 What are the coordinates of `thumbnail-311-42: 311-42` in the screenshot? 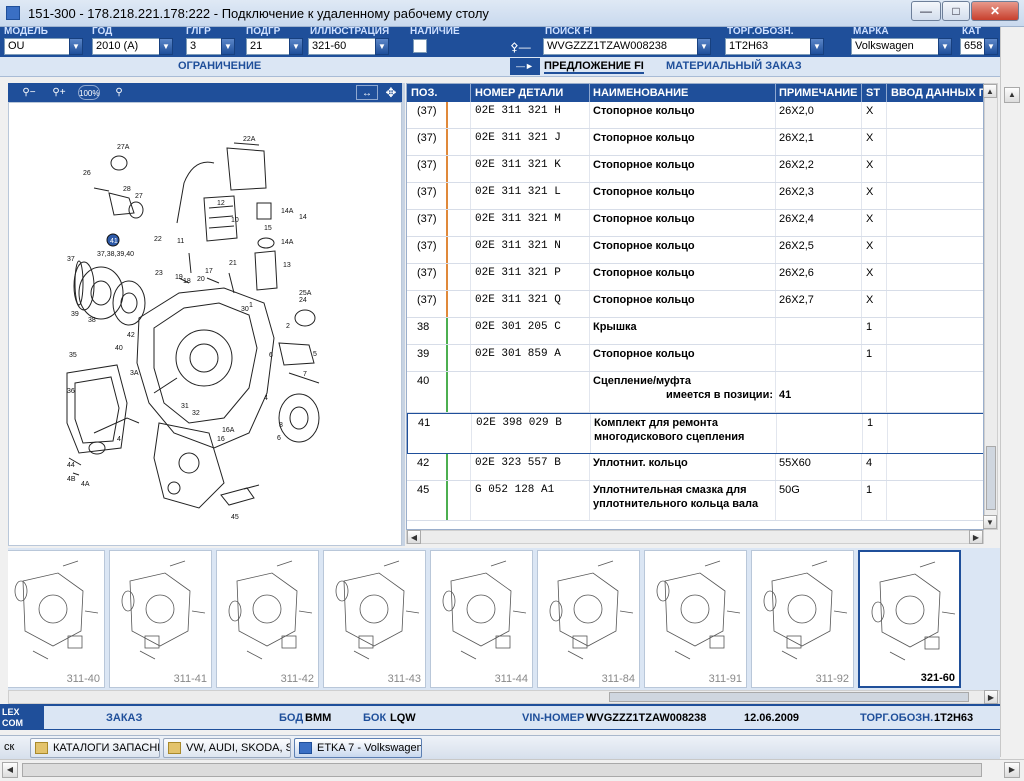 It's located at (267, 619).